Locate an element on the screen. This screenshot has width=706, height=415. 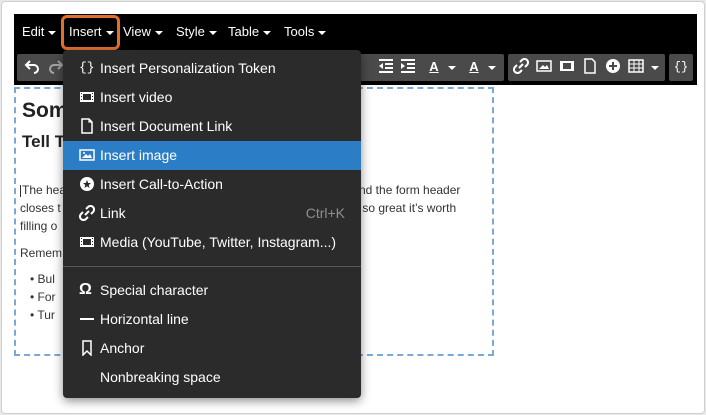
menu-item-label: Special character is located at coordinates (154, 290).